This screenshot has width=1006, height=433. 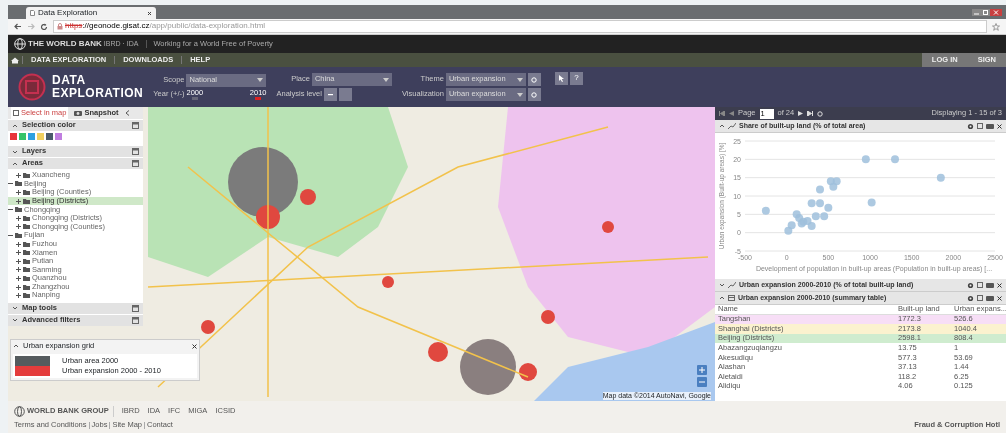 I want to click on app-title: EXPLORATION, so click(x=98, y=93).